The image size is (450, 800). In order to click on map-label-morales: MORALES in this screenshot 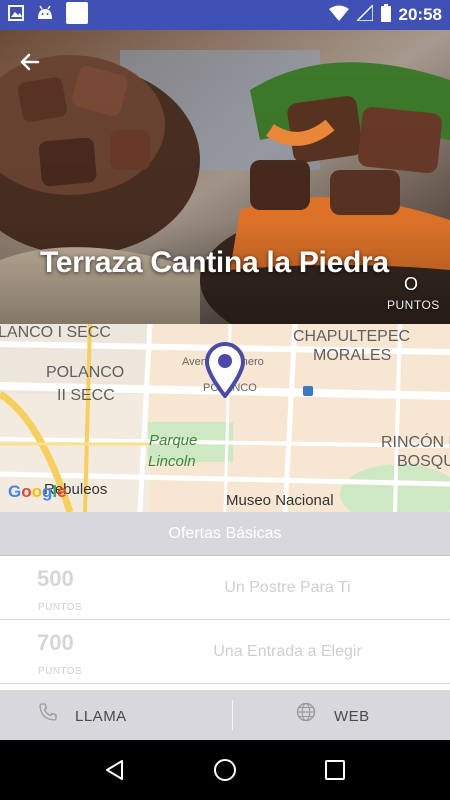, I will do `click(352, 355)`.